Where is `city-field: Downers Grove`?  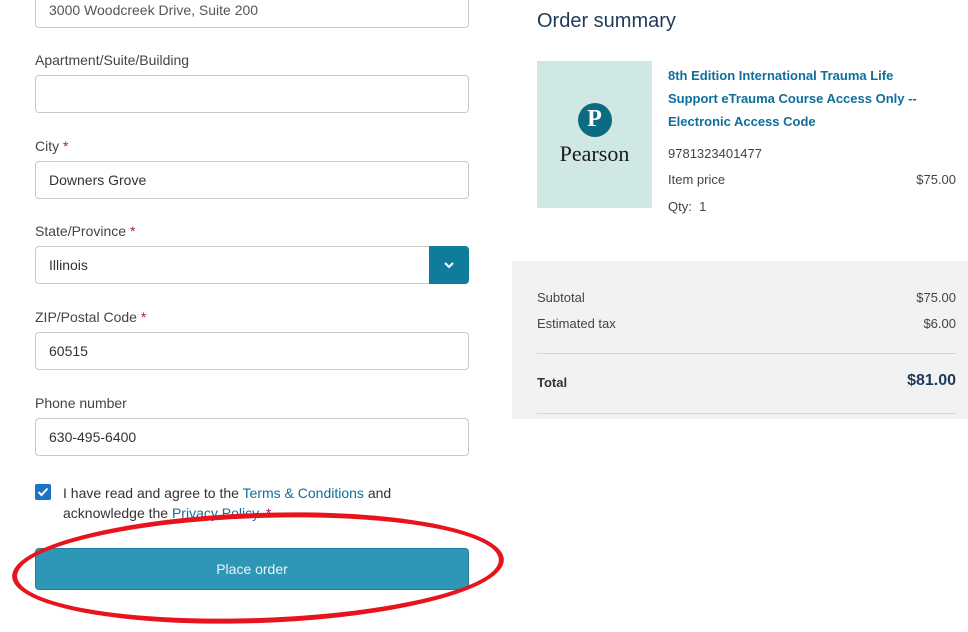
city-field: Downers Grove is located at coordinates (252, 180).